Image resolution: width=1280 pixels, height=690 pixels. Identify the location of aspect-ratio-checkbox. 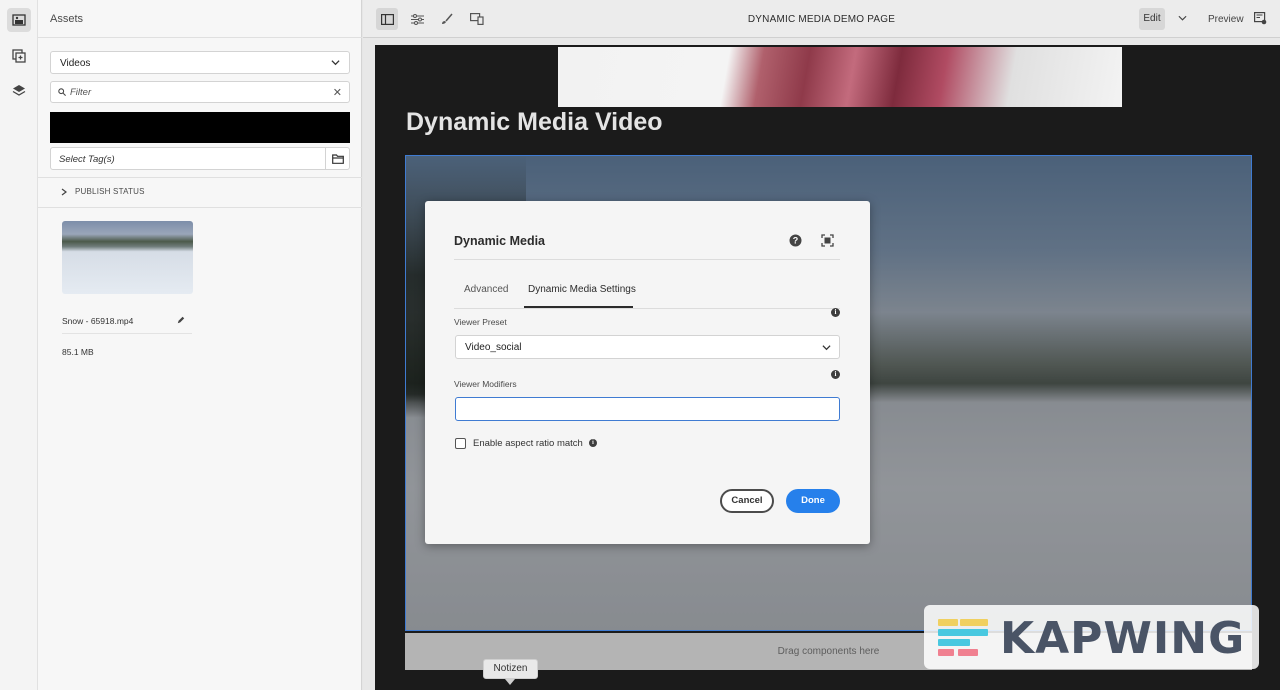
(460, 443).